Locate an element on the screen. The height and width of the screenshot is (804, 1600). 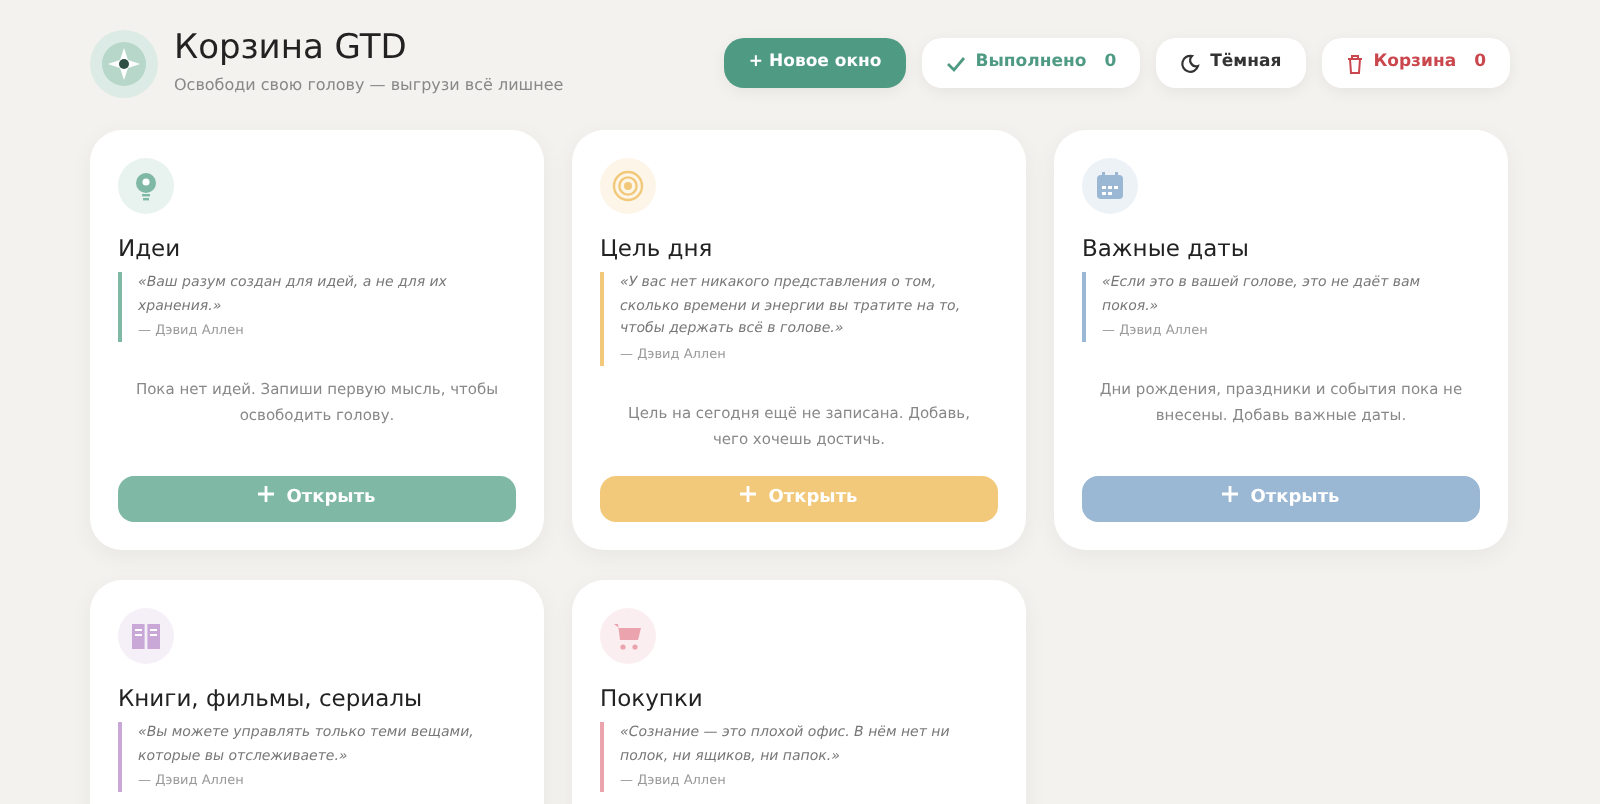
calendar-icon is located at coordinates (1110, 186).